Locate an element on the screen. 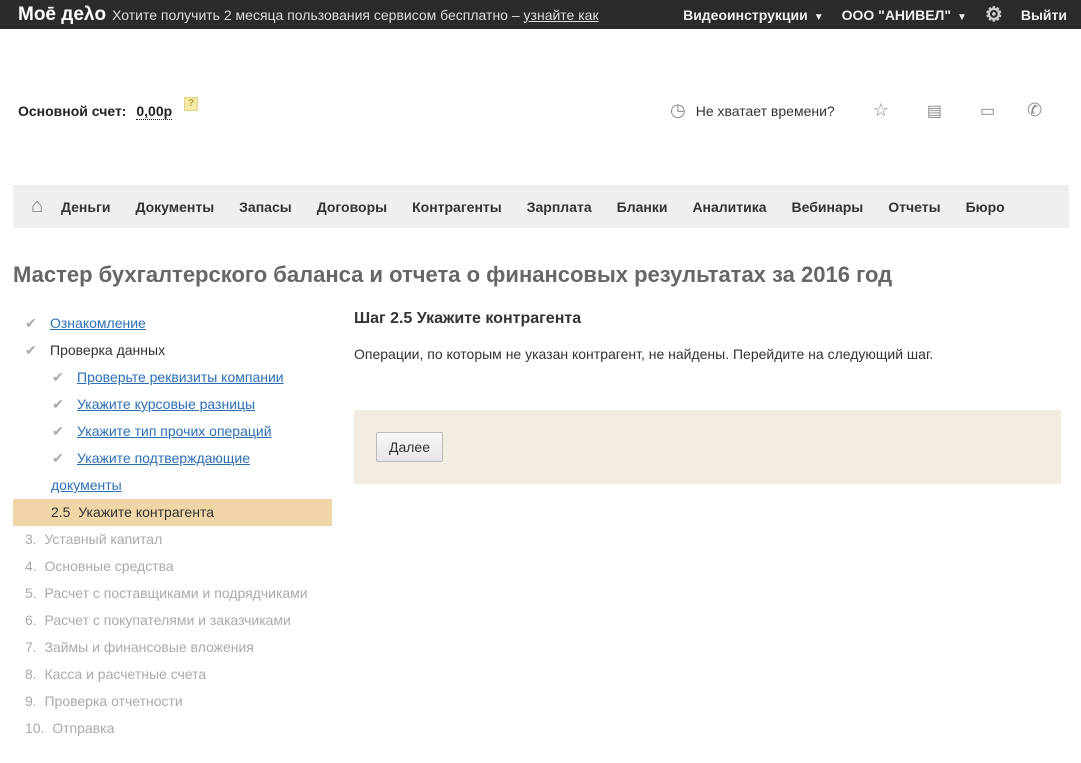  step-label: Проверка отчетности is located at coordinates (113, 701).